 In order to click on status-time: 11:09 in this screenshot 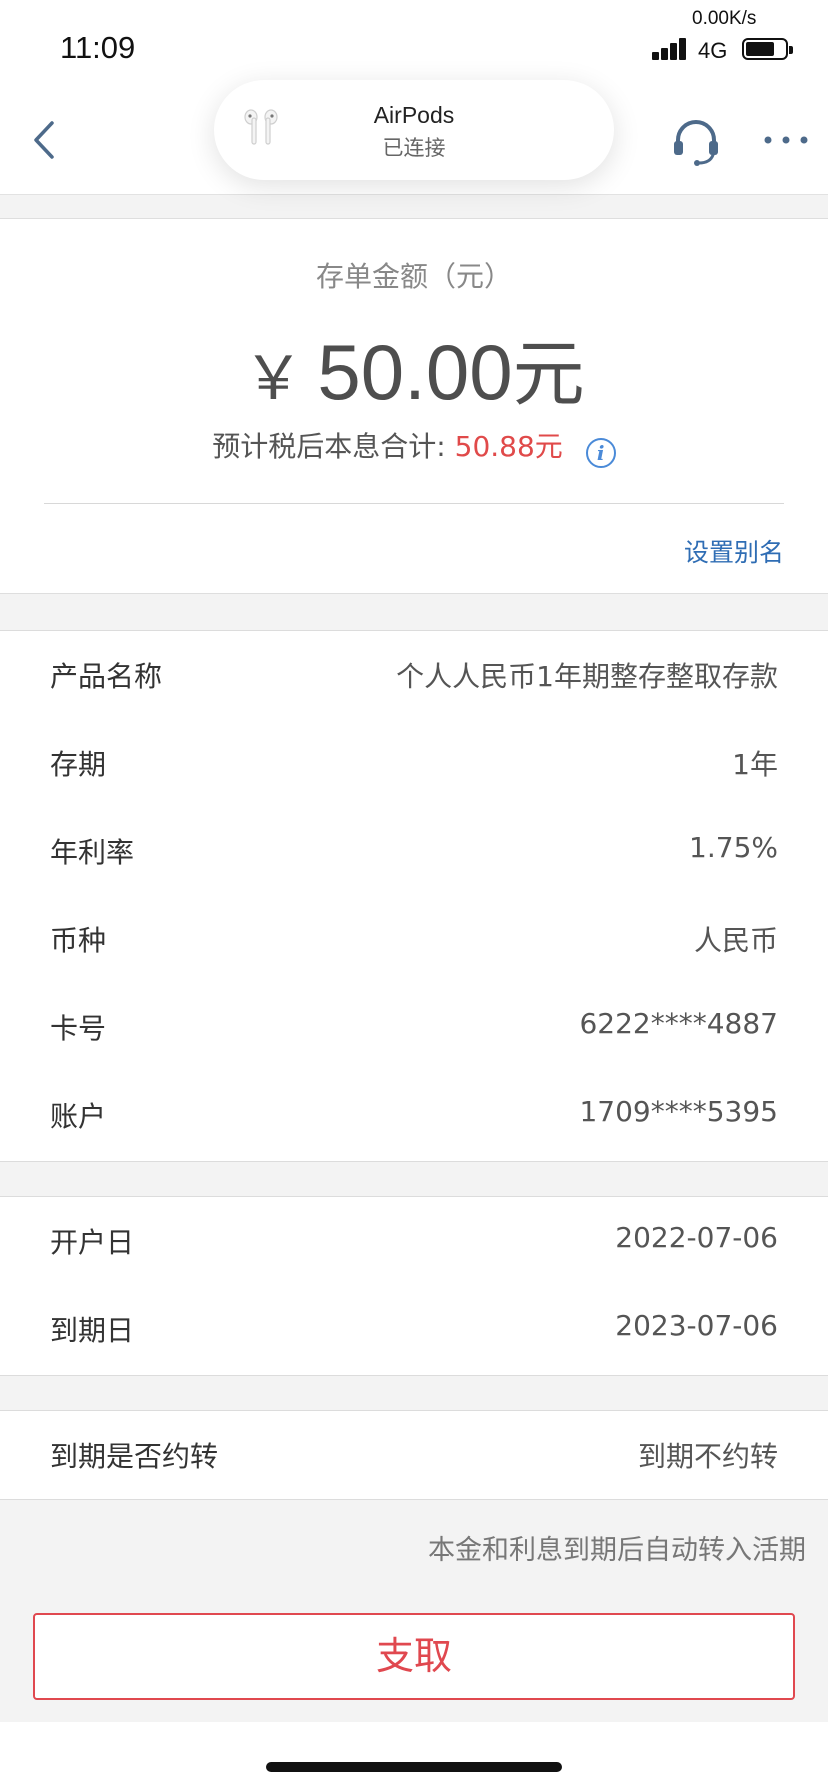, I will do `click(98, 47)`.